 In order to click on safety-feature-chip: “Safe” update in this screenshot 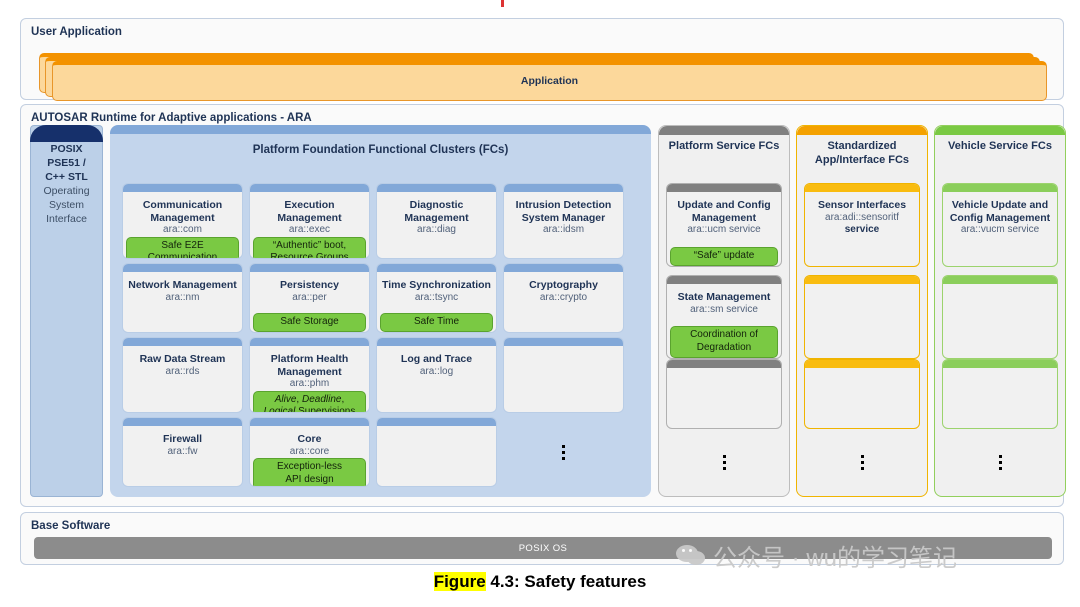, I will do `click(724, 256)`.